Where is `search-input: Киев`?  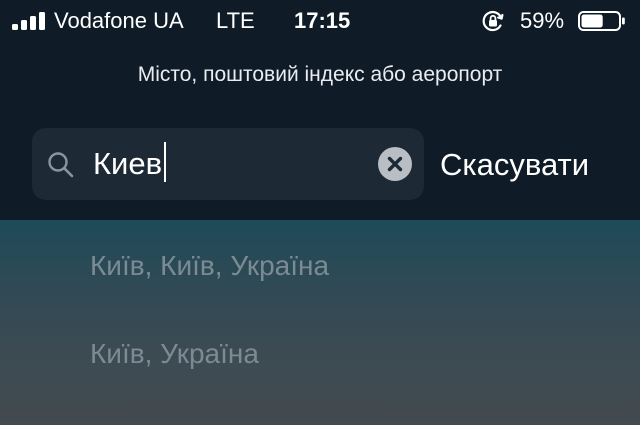
search-input: Киев is located at coordinates (127, 164).